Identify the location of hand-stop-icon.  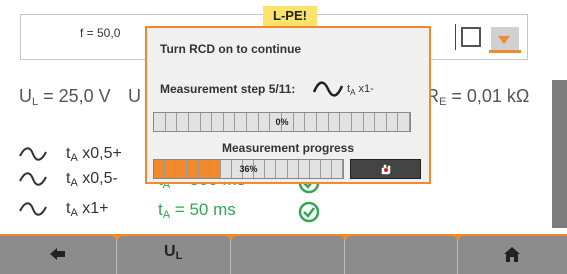
(386, 169).